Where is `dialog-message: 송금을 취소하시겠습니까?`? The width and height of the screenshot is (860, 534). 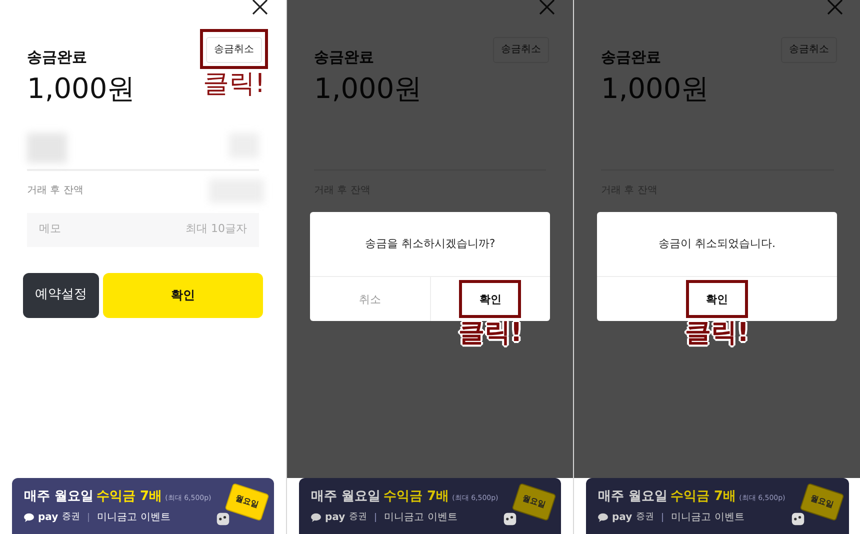 dialog-message: 송금을 취소하시겠습니까? is located at coordinates (430, 244).